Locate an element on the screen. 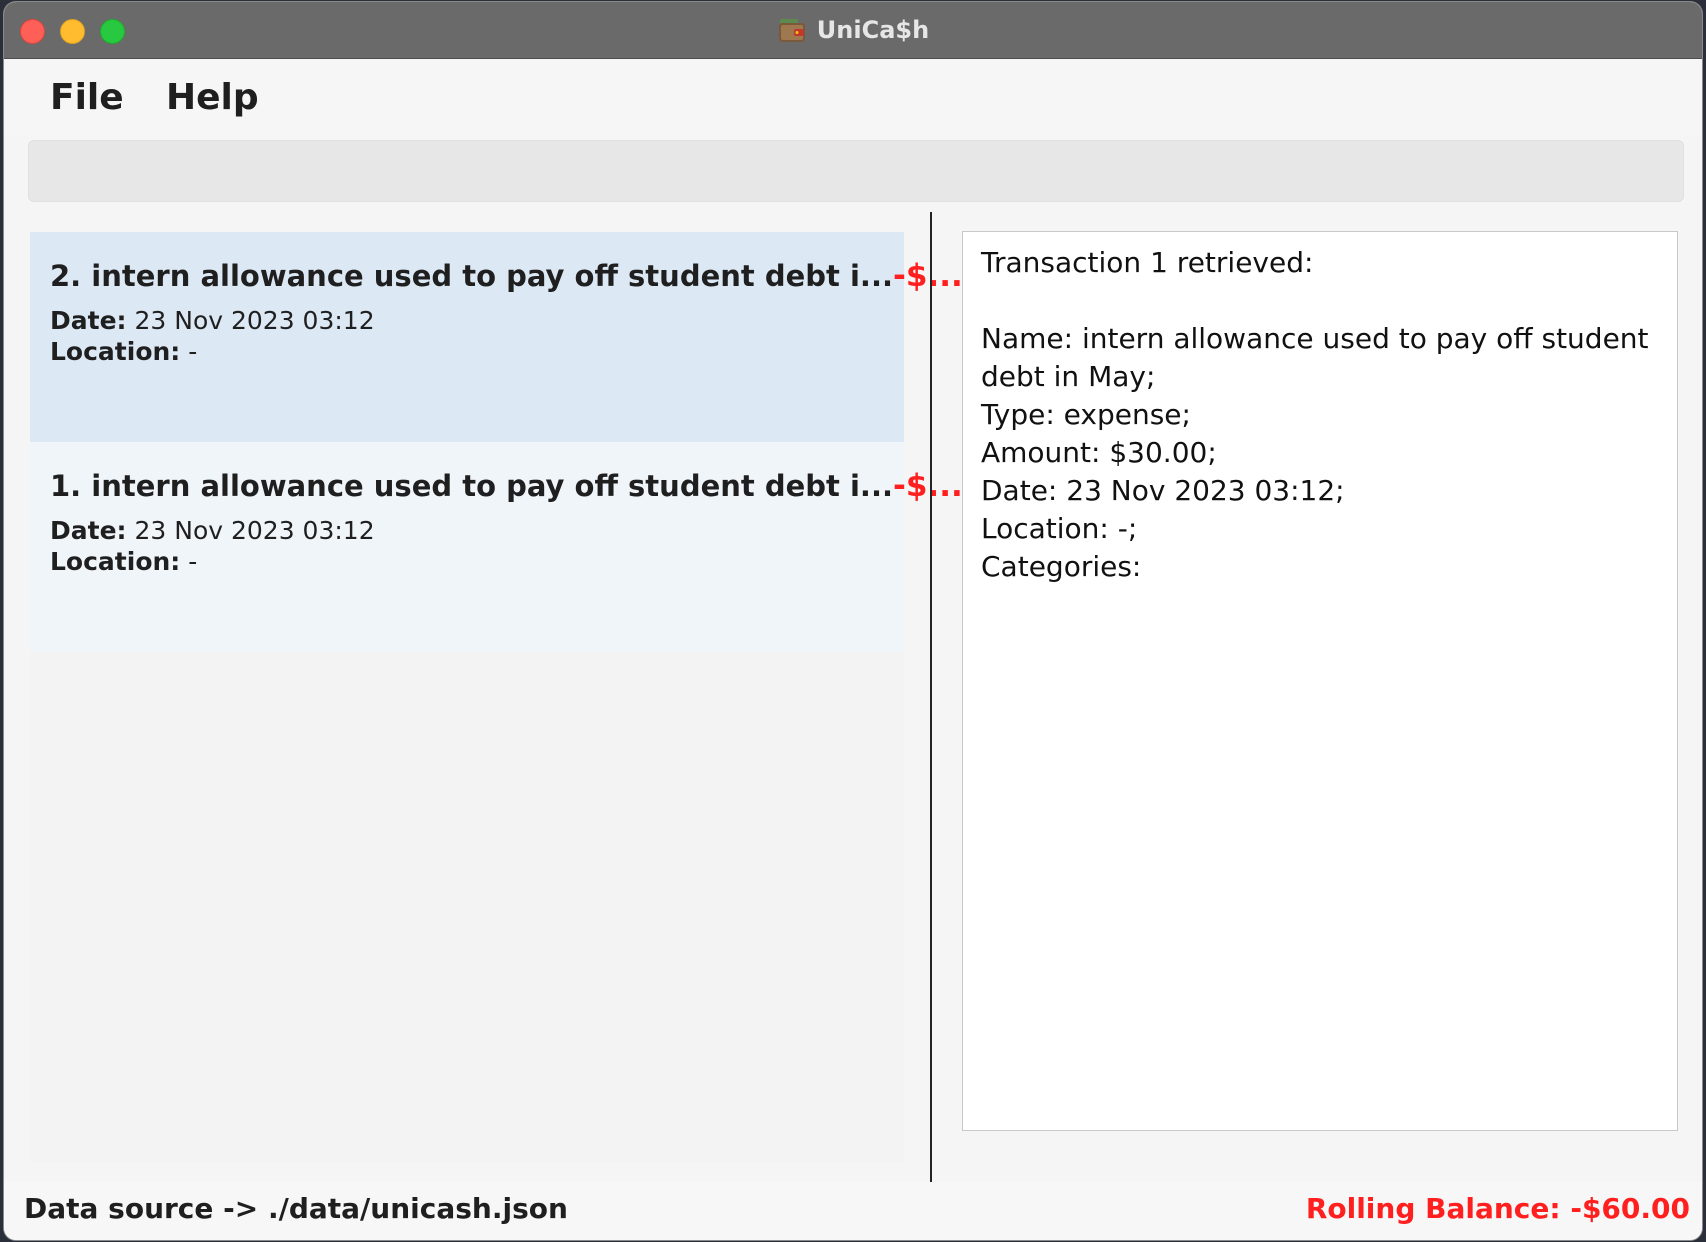 This screenshot has width=1706, height=1242. data-source-path: Data source -> ./data/unicash.json is located at coordinates (296, 1208).